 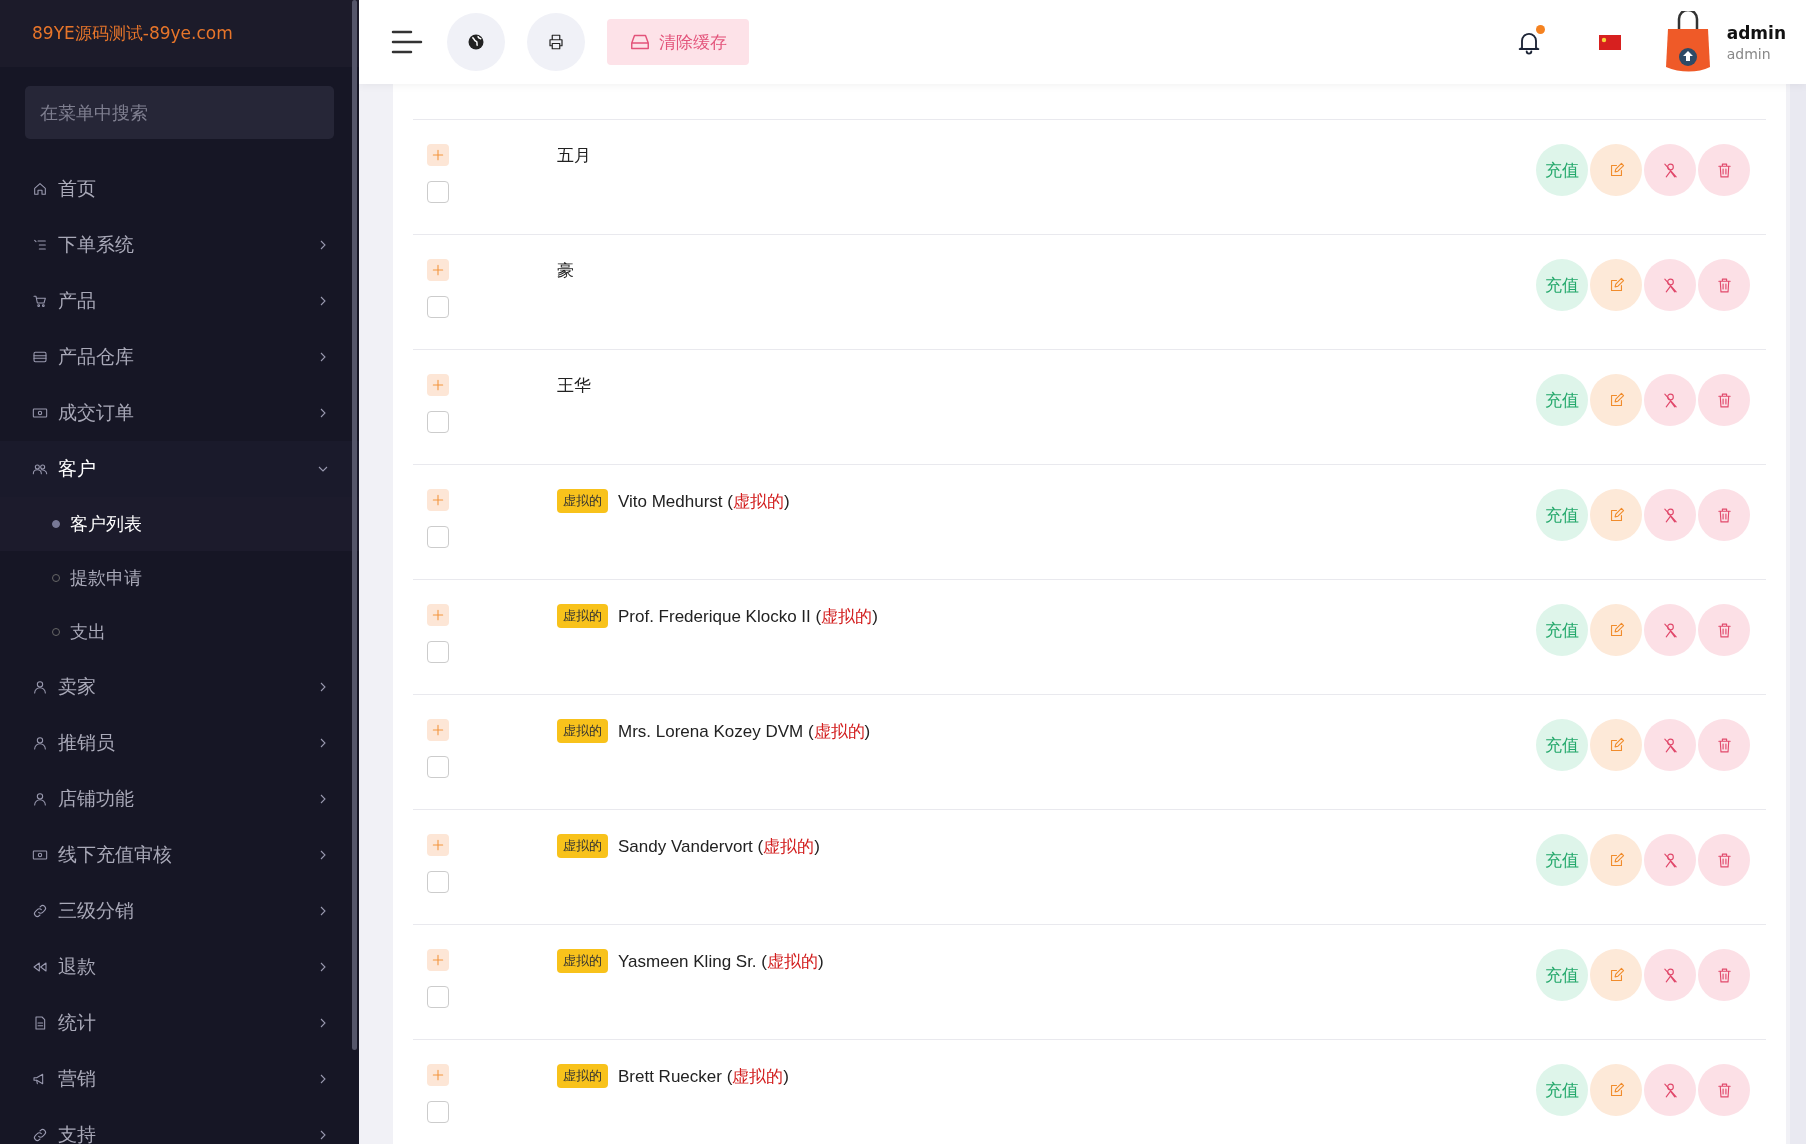 What do you see at coordinates (179, 799) in the screenshot?
I see `sidebar-item: 店铺功能` at bounding box center [179, 799].